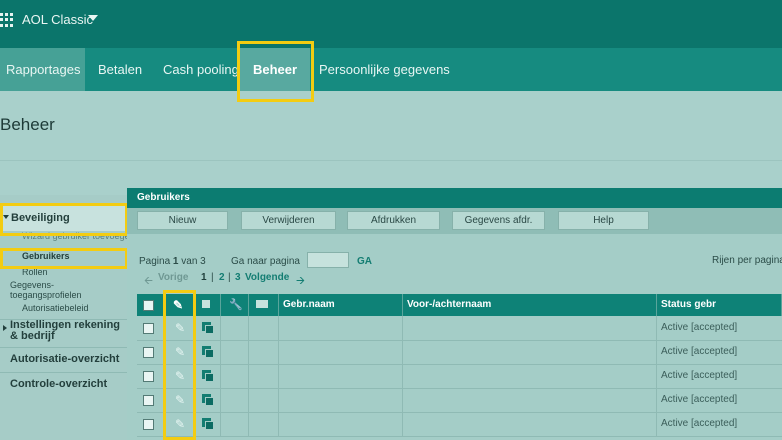 The height and width of the screenshot is (440, 782). What do you see at coordinates (265, 261) in the screenshot?
I see `goto-label: Ga naar pagina` at bounding box center [265, 261].